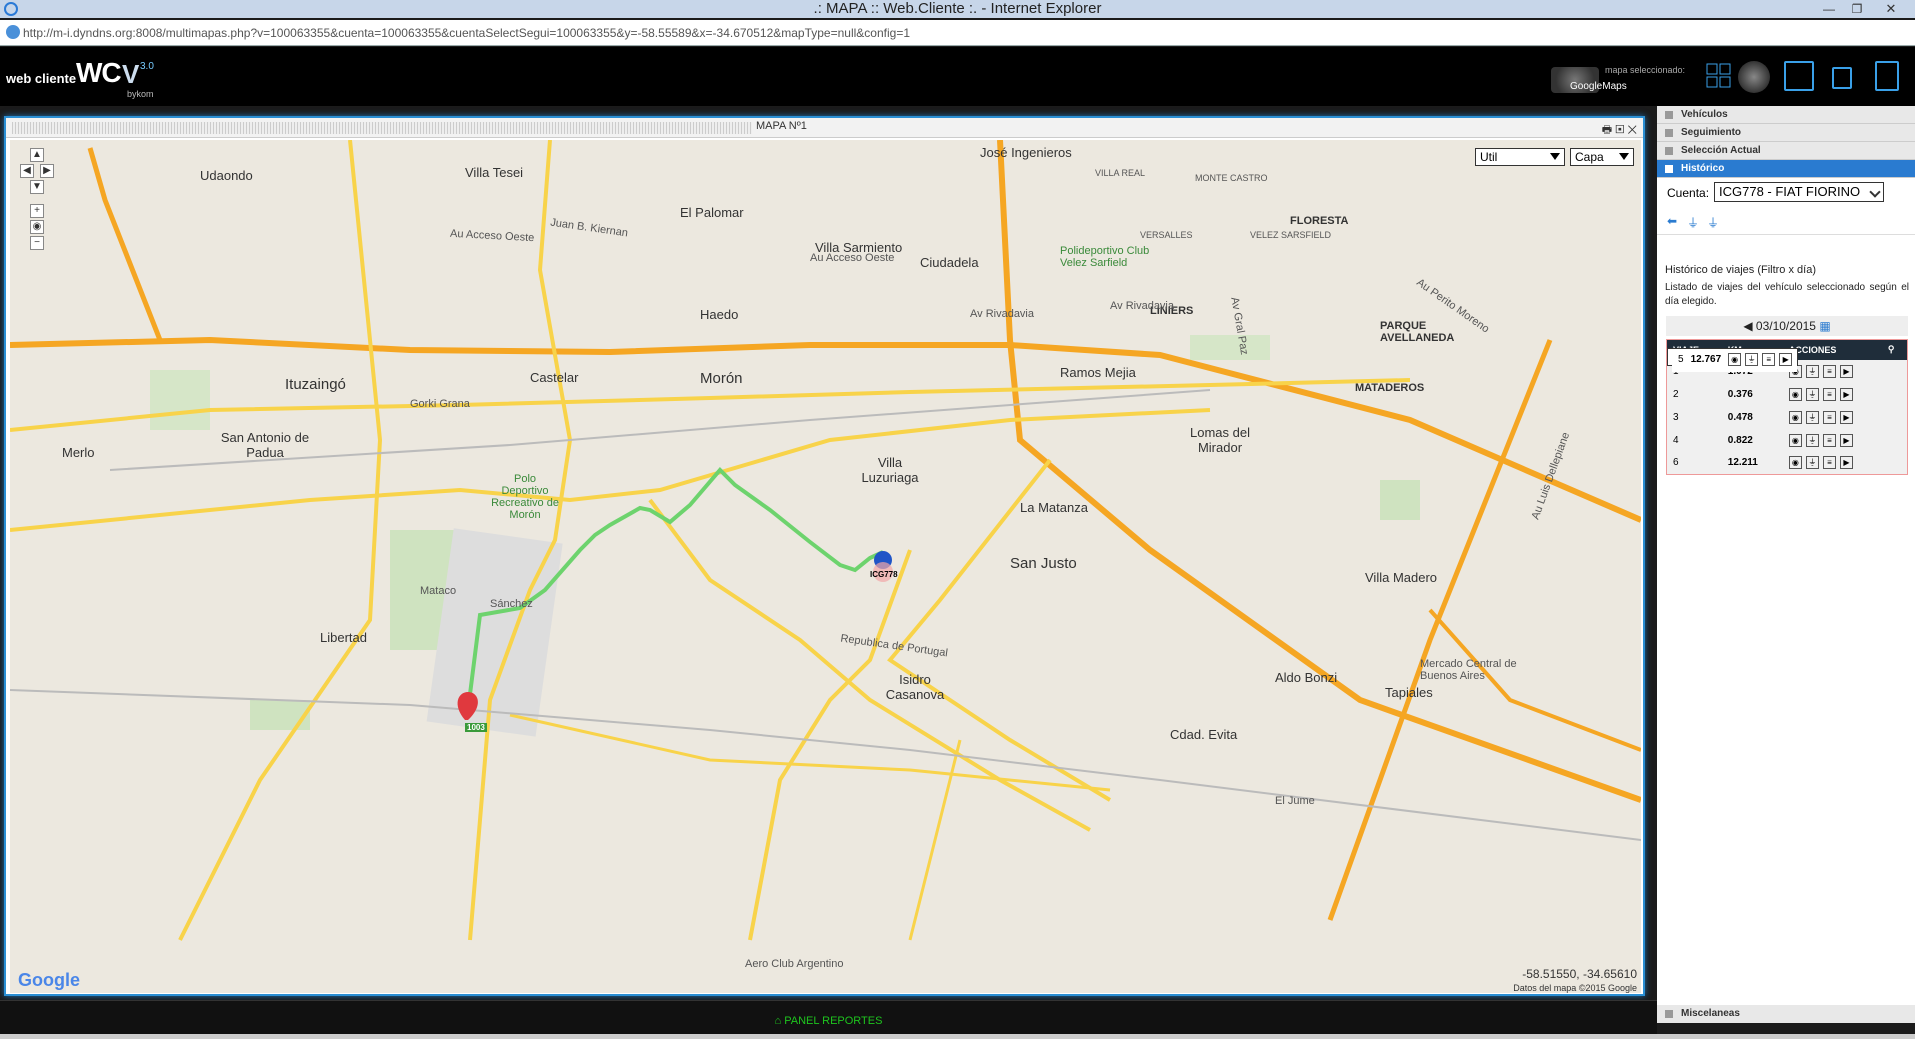  Describe the element at coordinates (957, 1036) in the screenshot. I see `horizontal-scrollbar` at that location.